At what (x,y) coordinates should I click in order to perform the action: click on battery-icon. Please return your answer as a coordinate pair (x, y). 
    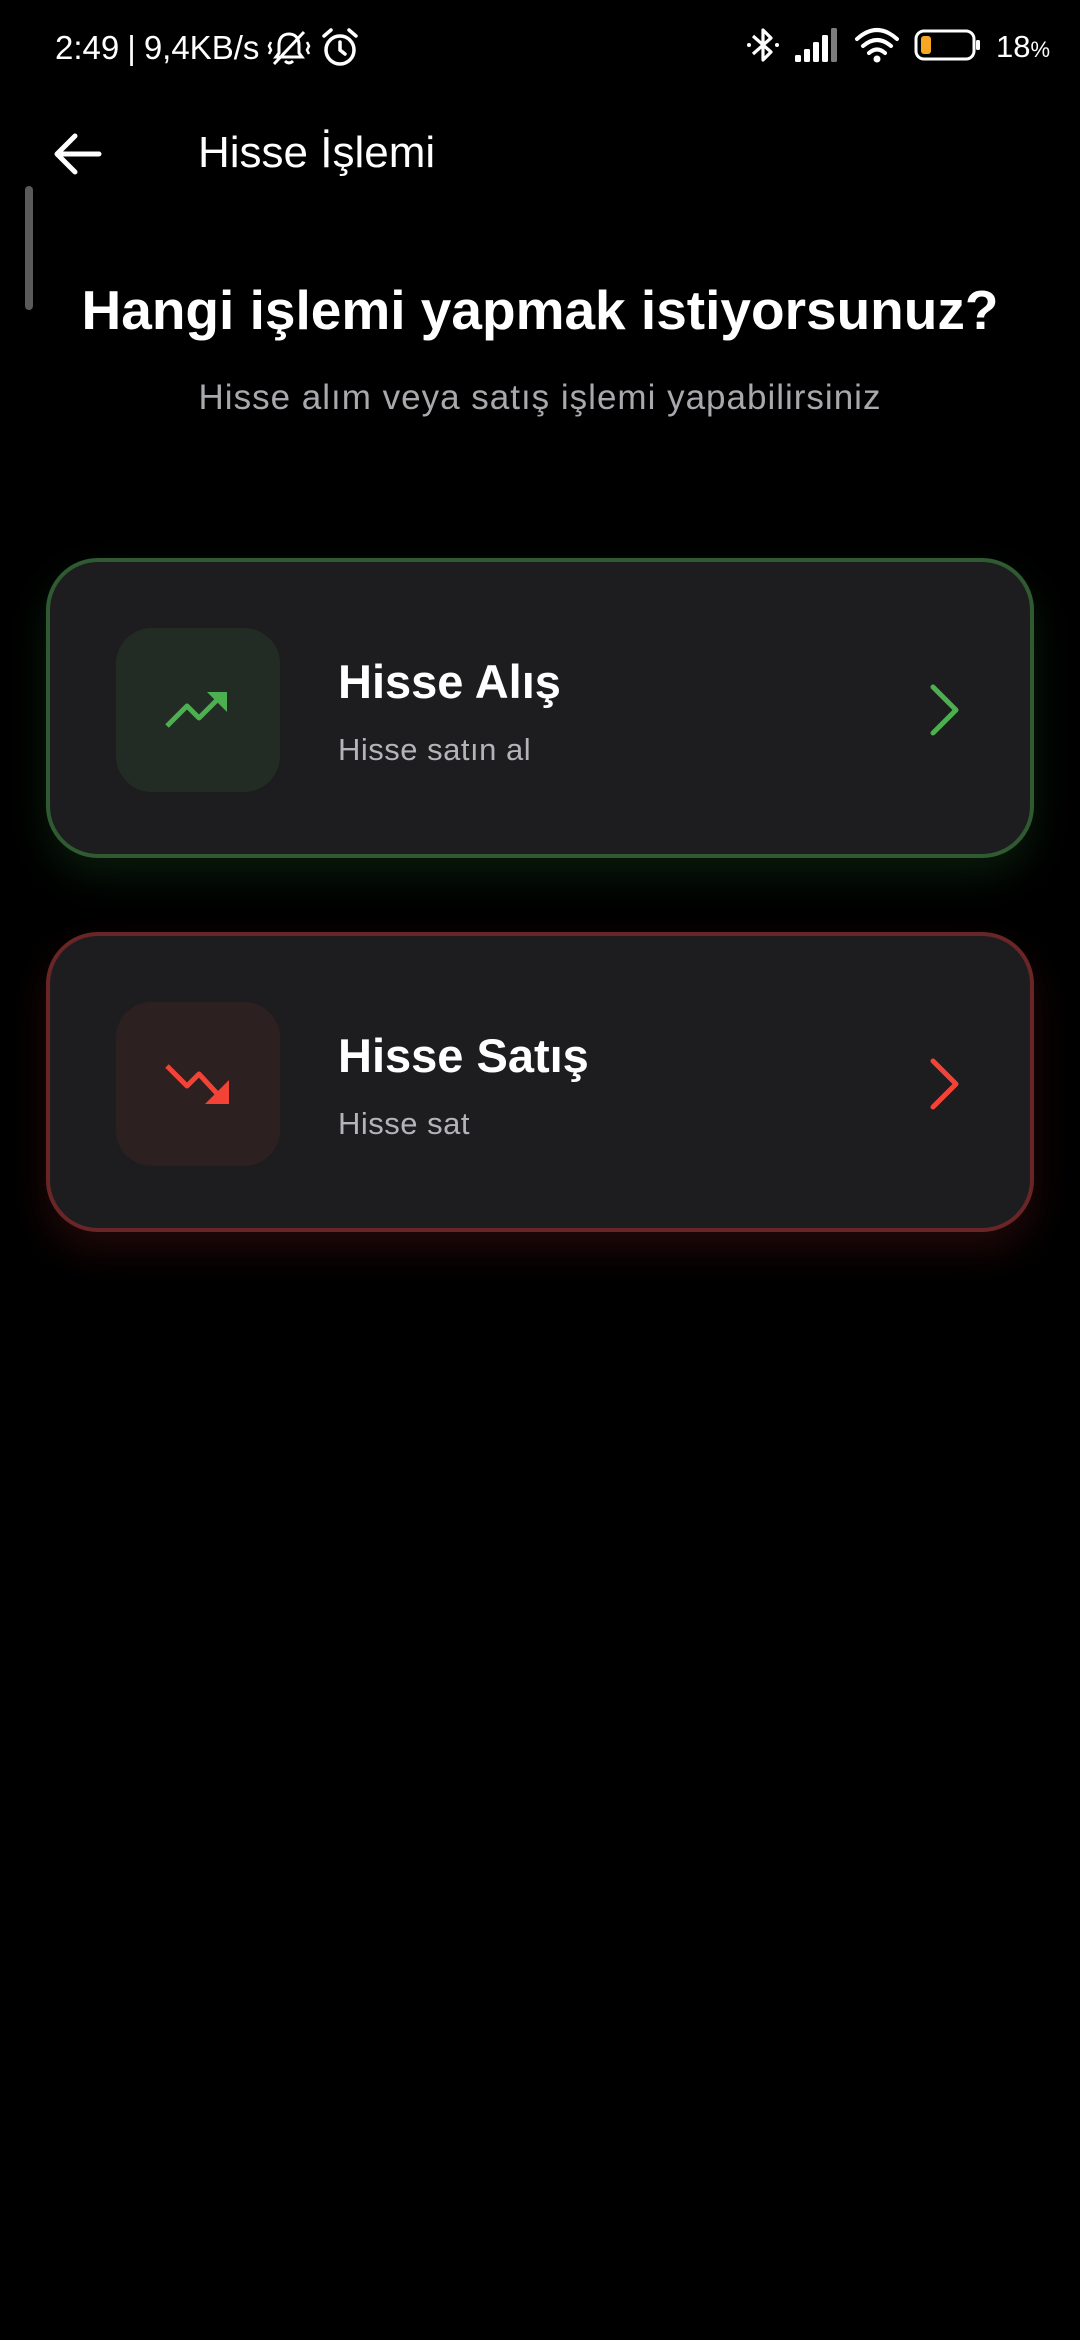
    Looking at the image, I should click on (948, 47).